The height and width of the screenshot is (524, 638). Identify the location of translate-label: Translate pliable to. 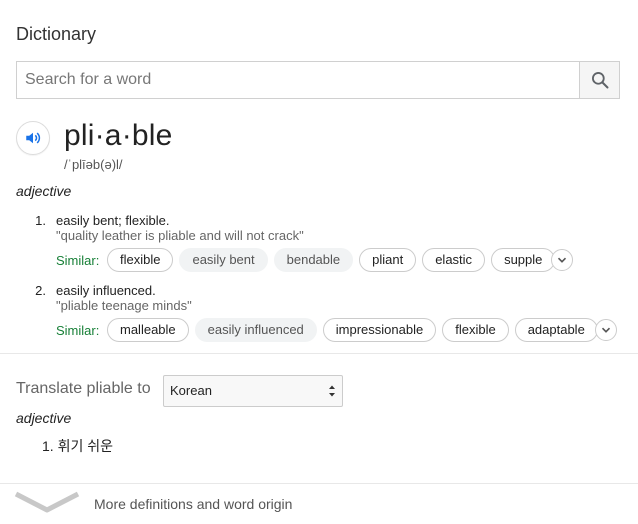
(83, 388).